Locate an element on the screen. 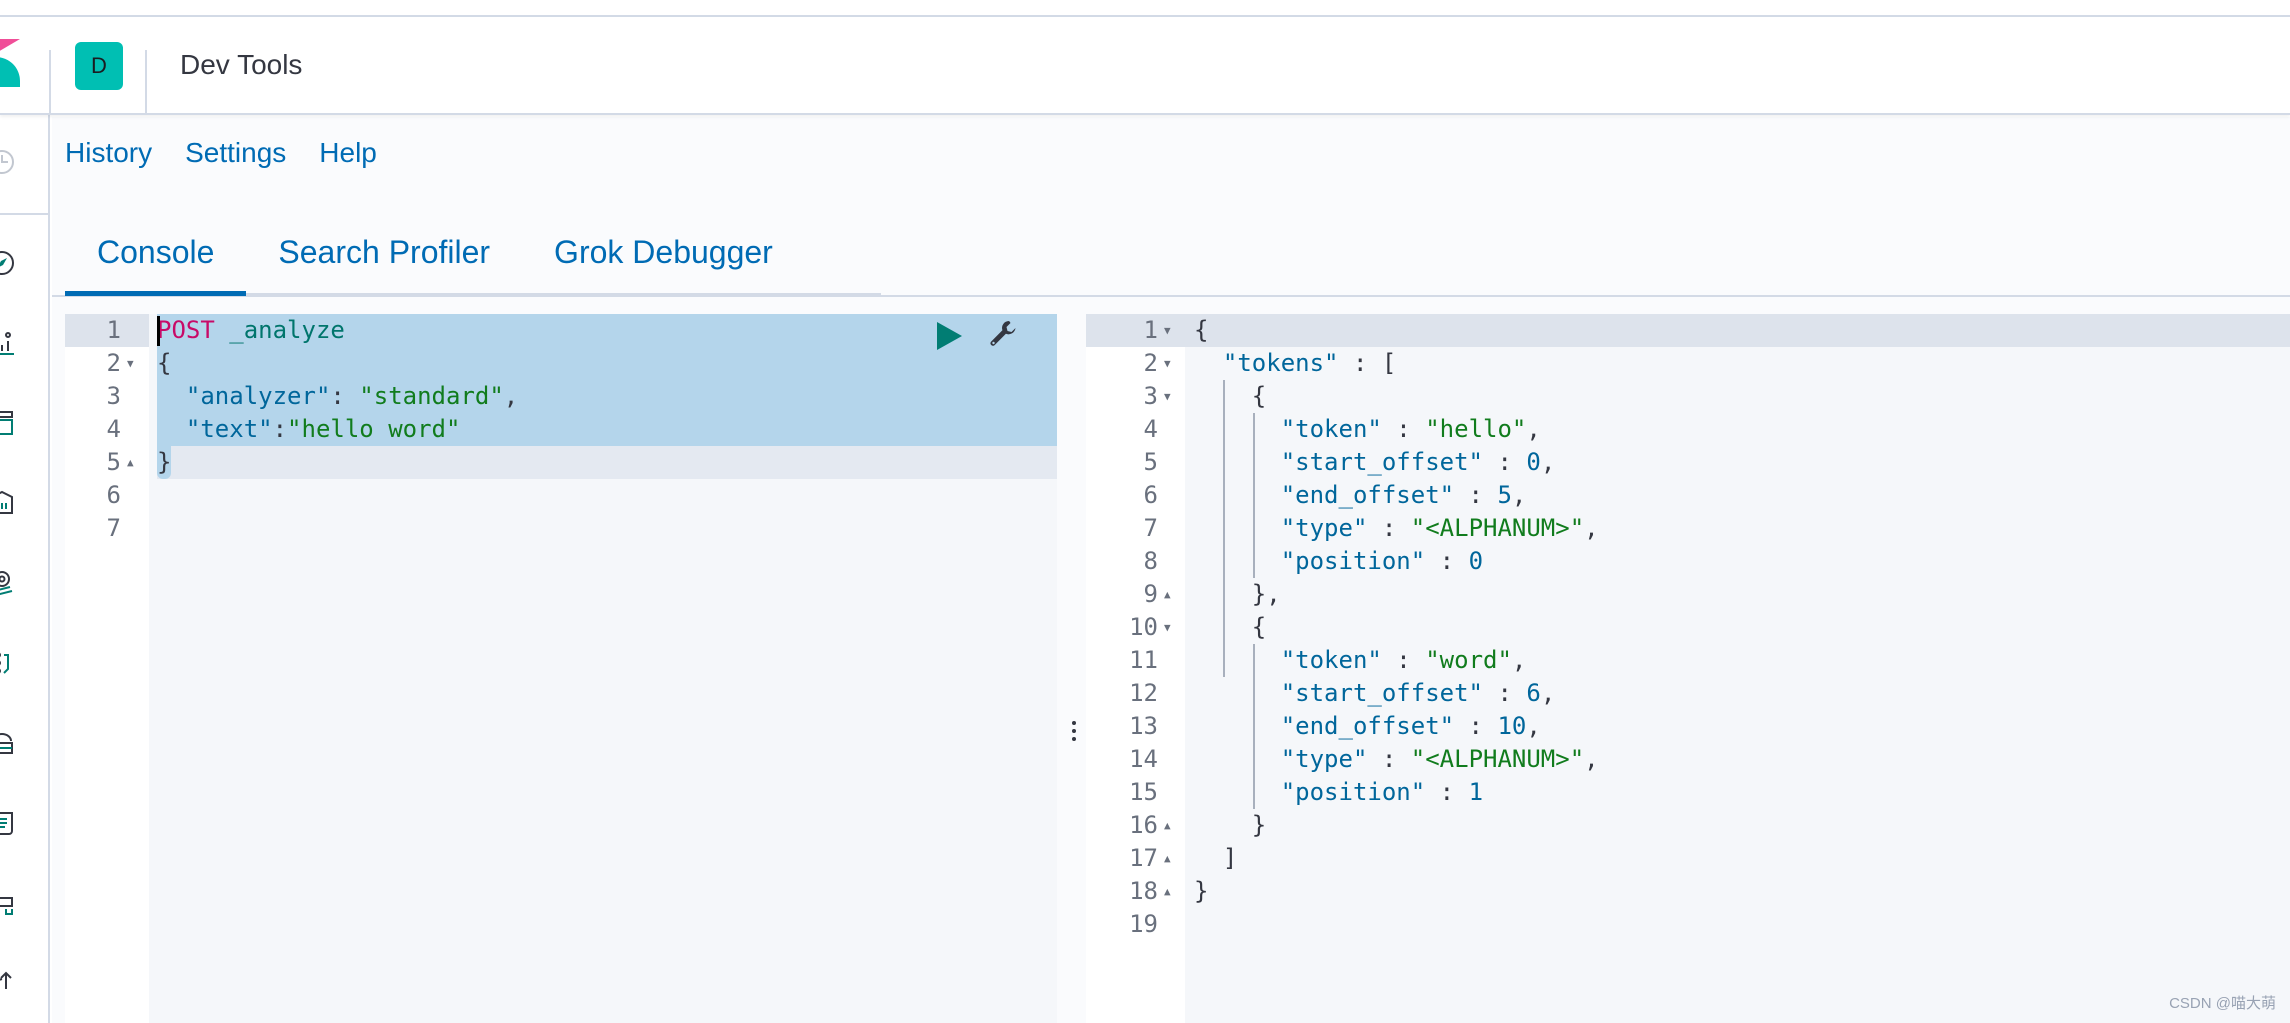 This screenshot has height=1023, width=2290. text-cursor is located at coordinates (158, 331).